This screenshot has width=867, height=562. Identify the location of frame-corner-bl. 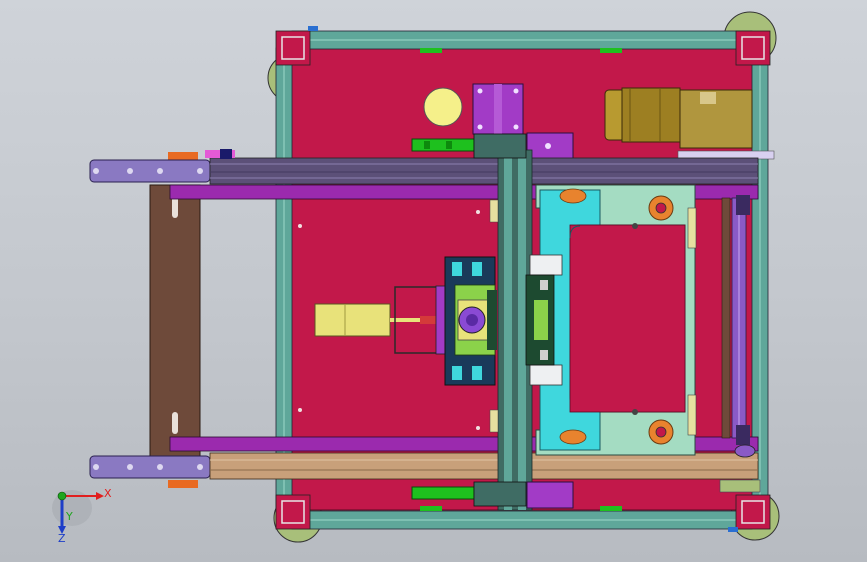
(293, 512).